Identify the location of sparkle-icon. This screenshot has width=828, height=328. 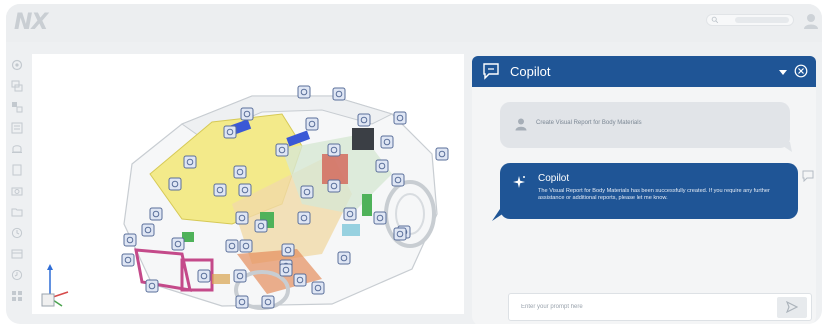
(519, 182).